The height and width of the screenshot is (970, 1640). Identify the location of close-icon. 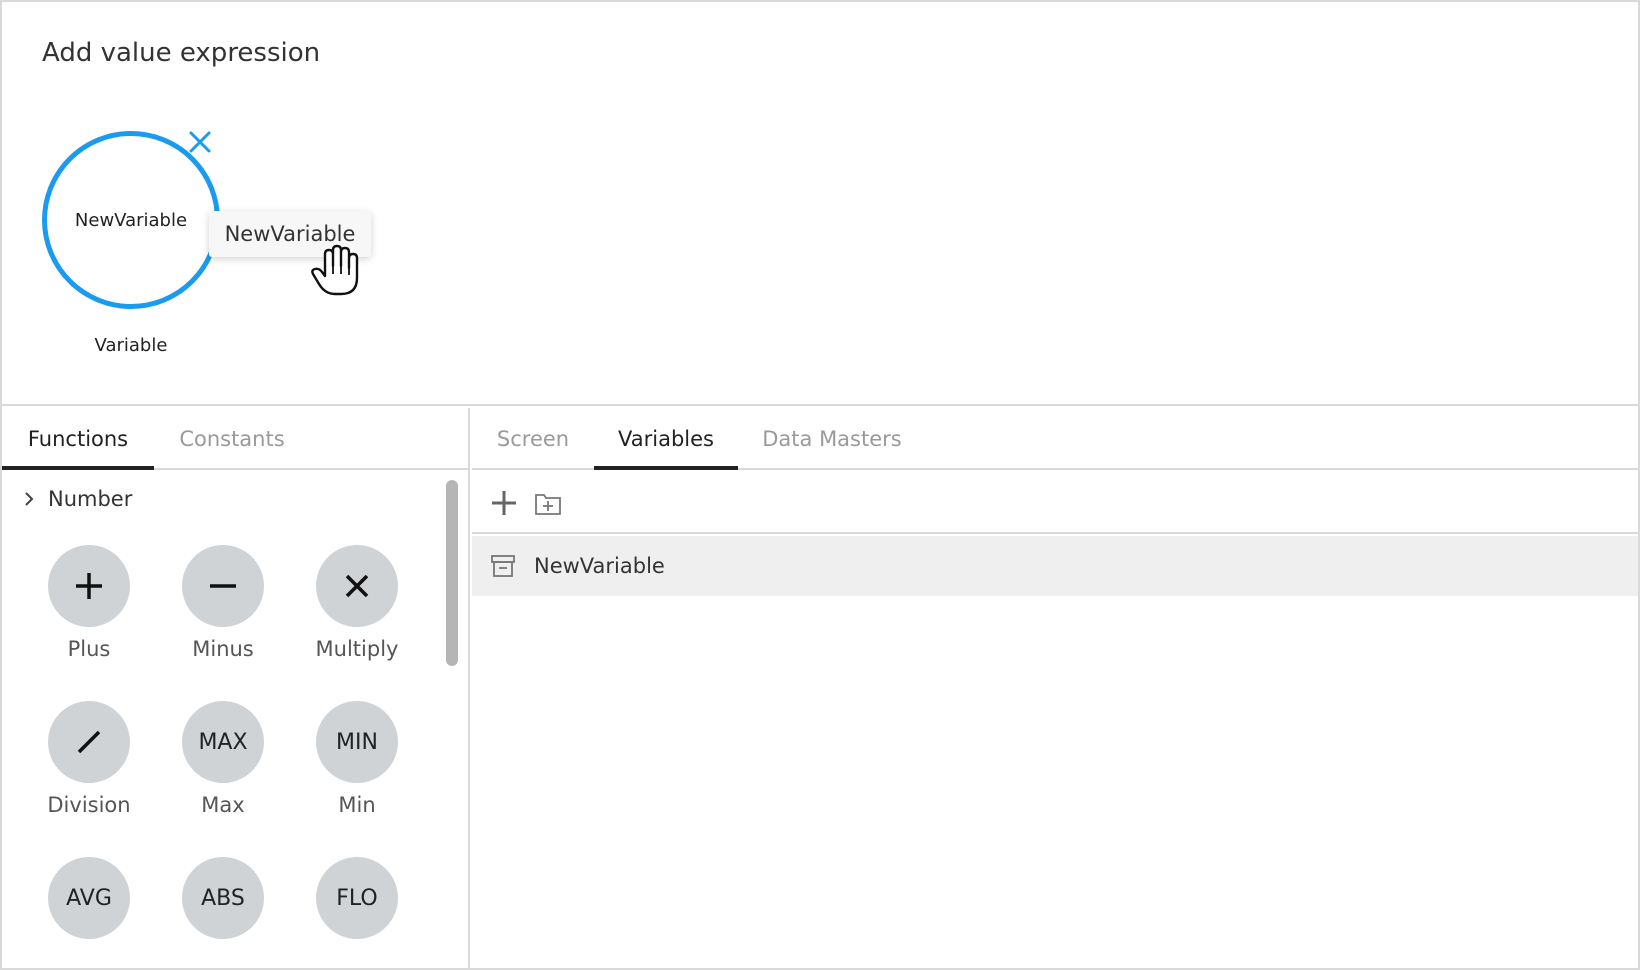
(200, 142).